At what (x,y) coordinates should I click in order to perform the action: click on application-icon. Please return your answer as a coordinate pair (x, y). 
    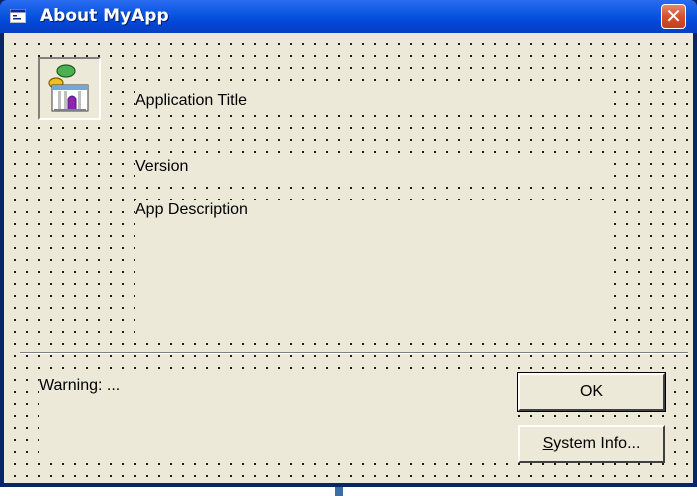
    Looking at the image, I should click on (69, 88).